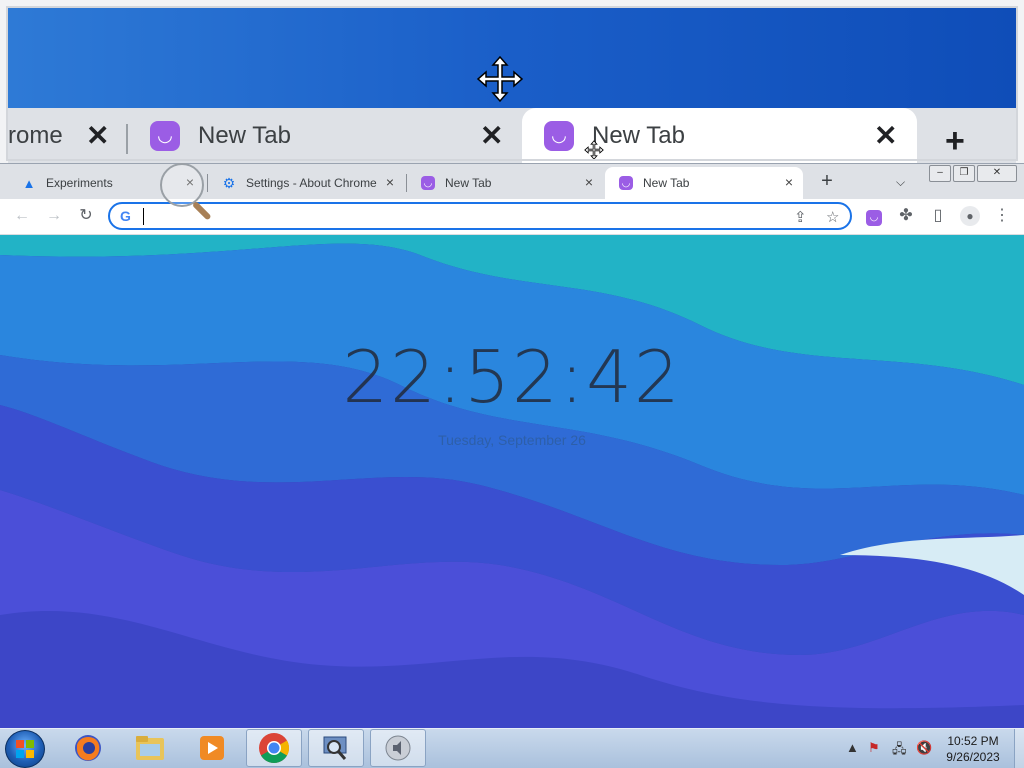 This screenshot has height=768, width=1024. I want to click on menu-icon: ⋮, so click(1002, 216).